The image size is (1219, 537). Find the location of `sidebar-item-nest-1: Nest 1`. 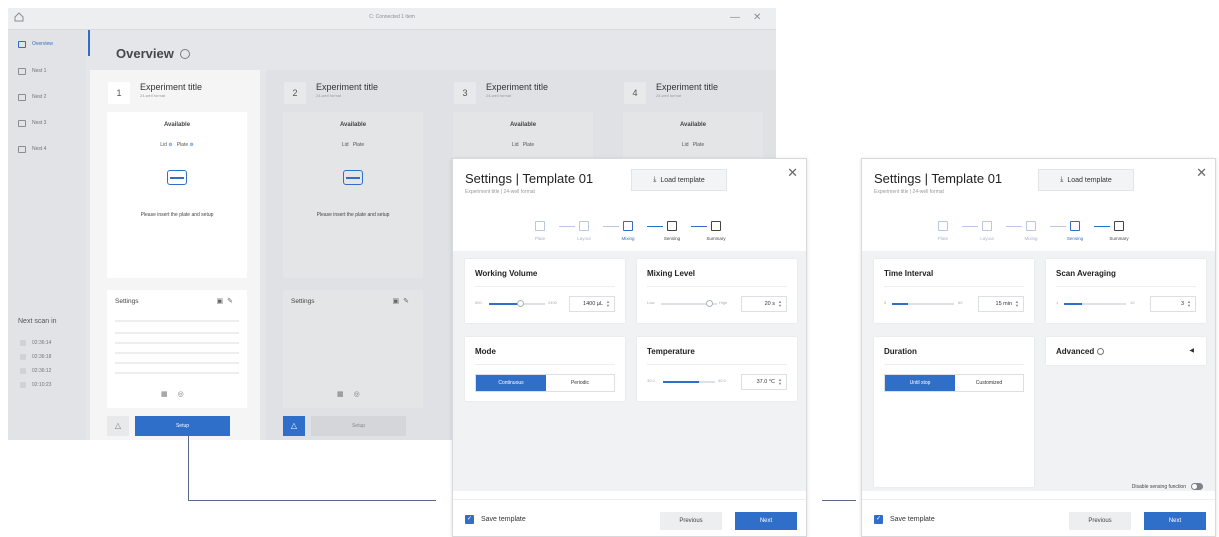

sidebar-item-nest-1: Nest 1 is located at coordinates (32, 71).